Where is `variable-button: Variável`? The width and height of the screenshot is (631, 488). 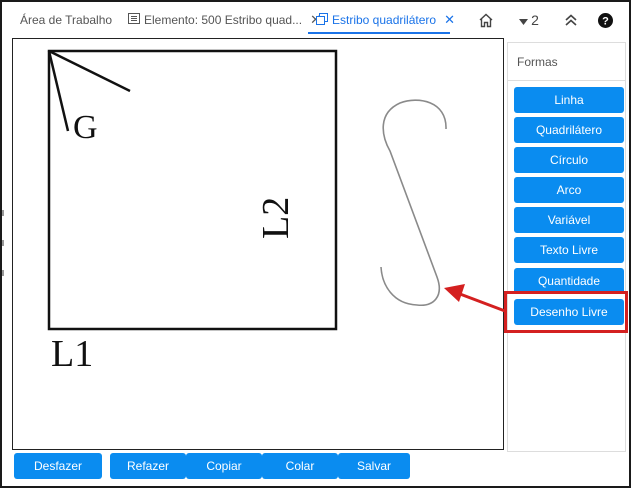 variable-button: Variável is located at coordinates (569, 220).